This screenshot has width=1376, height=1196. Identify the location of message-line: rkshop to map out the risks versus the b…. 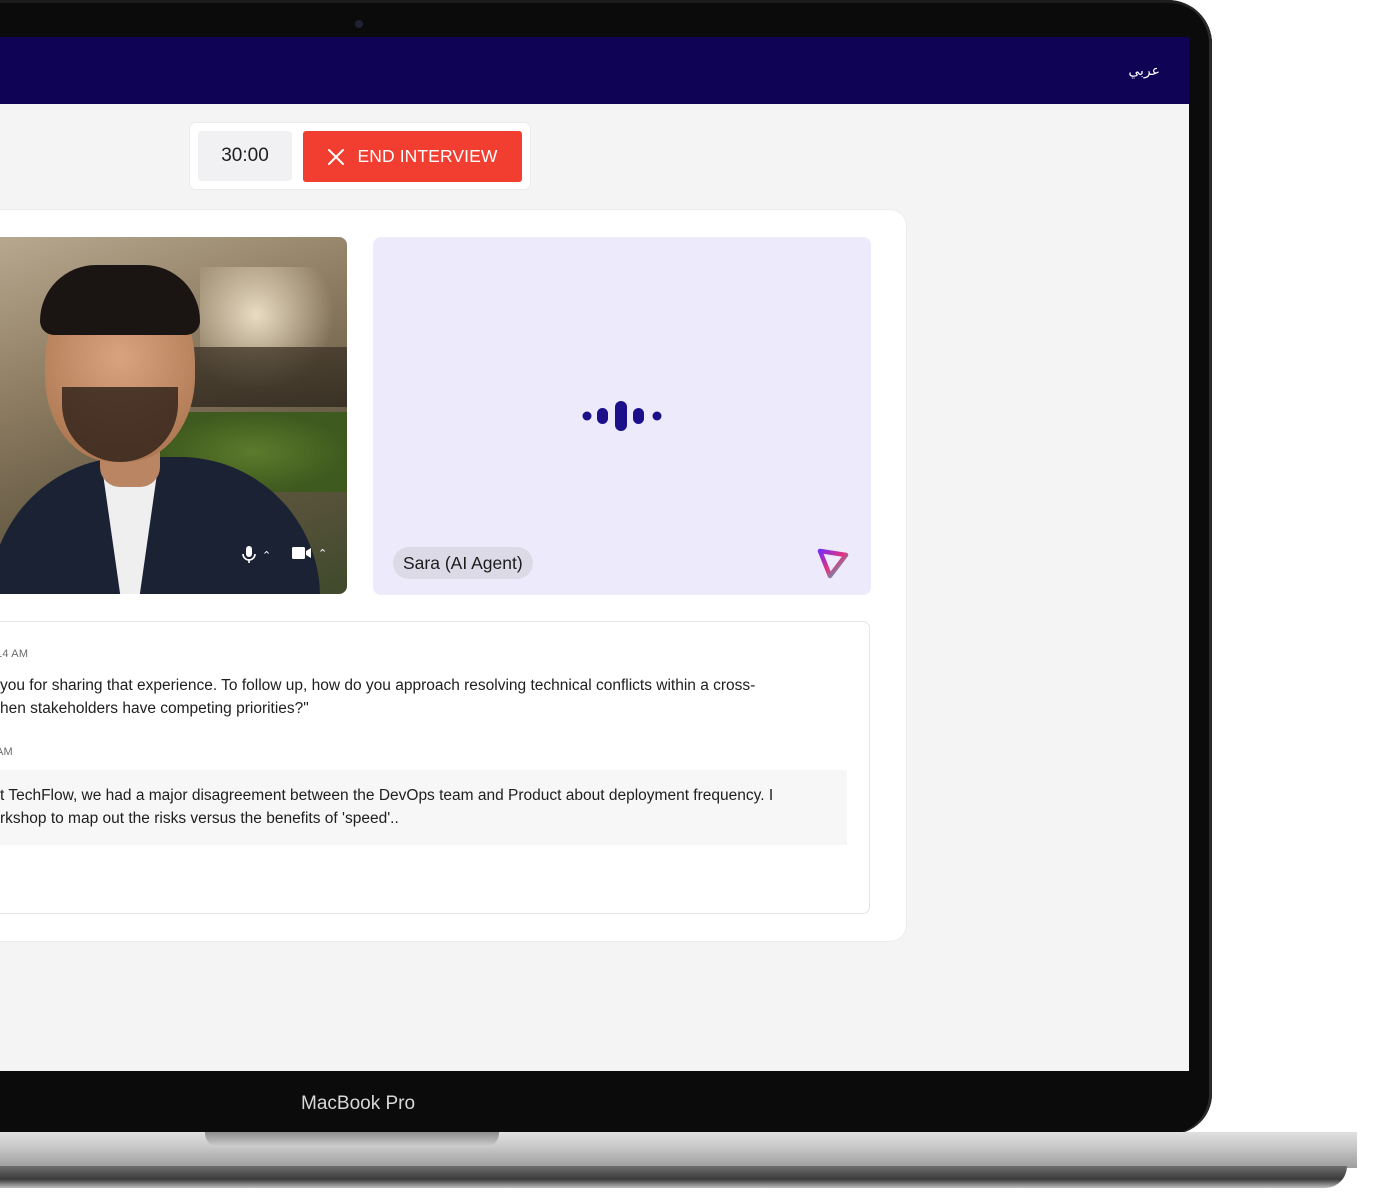
(199, 818).